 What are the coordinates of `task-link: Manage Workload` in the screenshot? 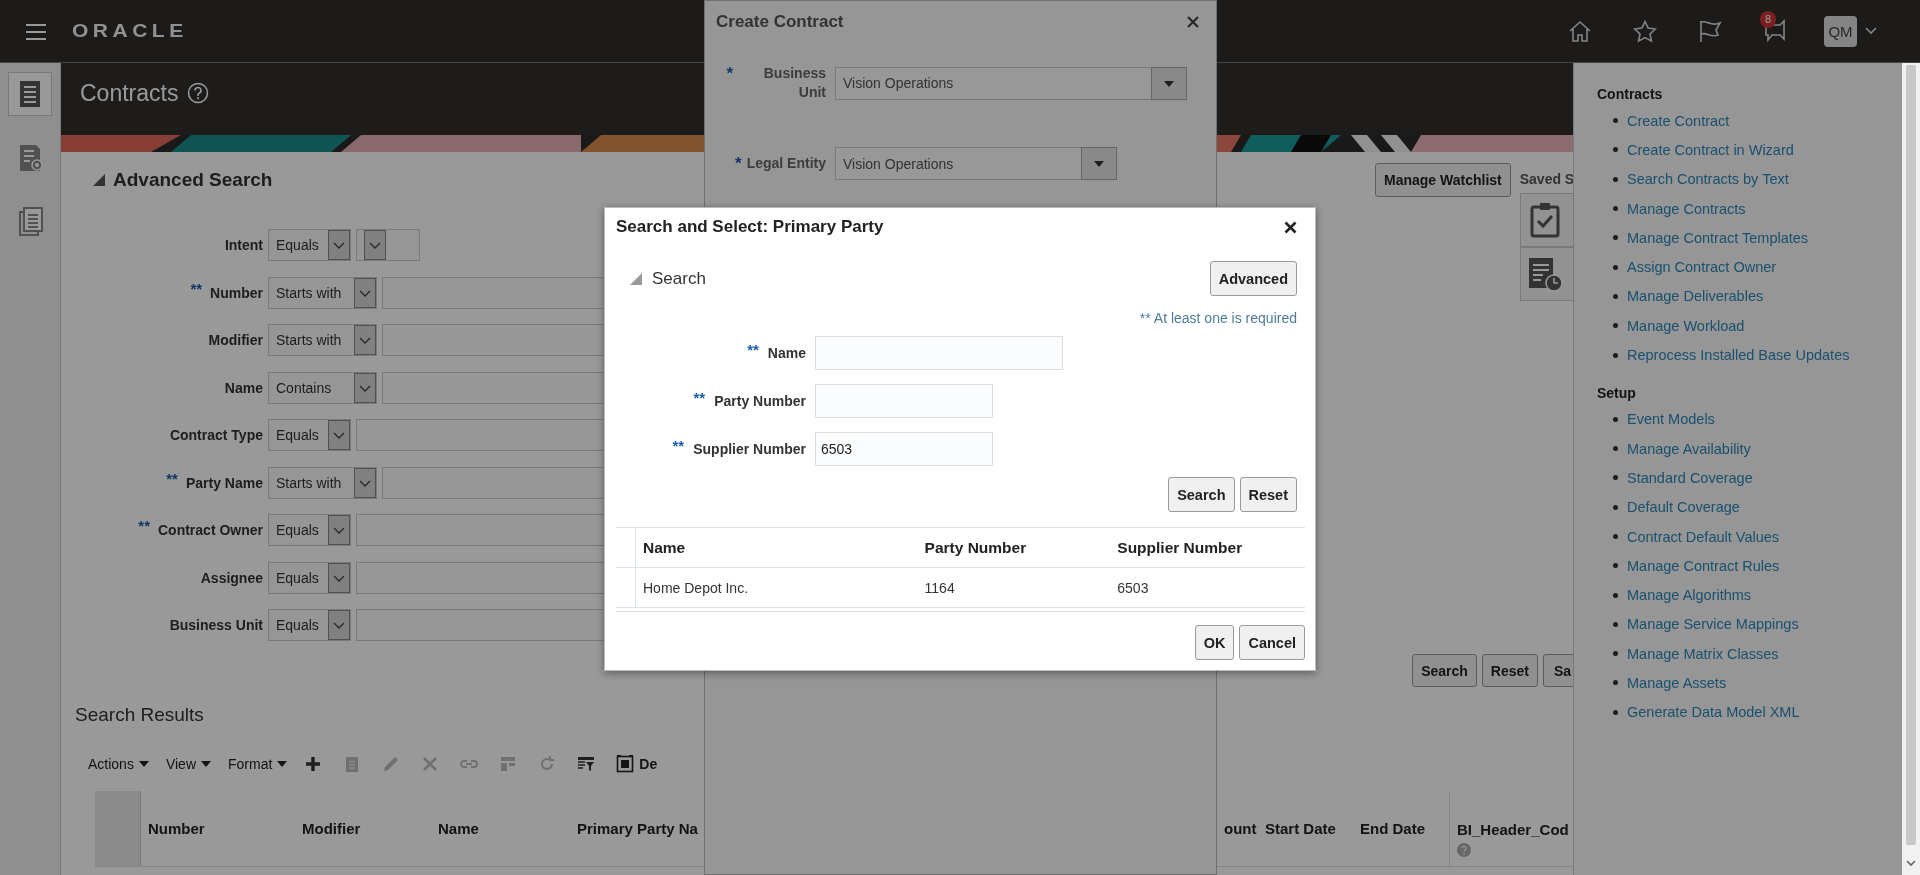 It's located at (1686, 325).